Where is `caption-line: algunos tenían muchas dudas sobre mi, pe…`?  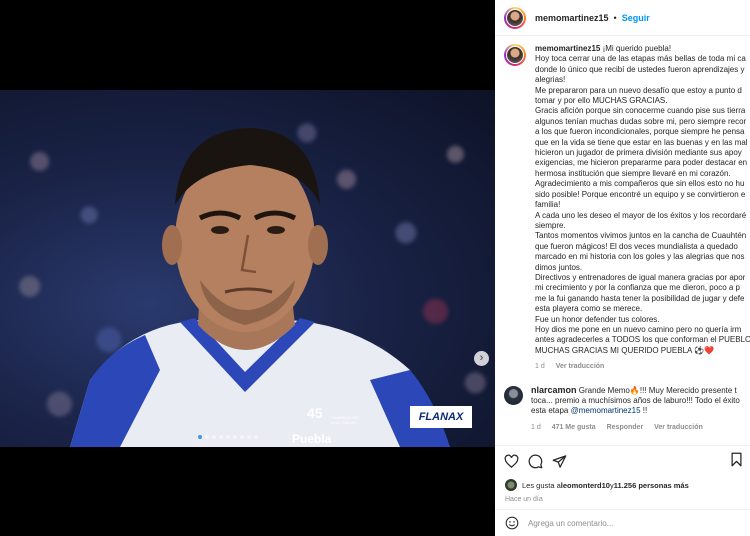
caption-line: algunos tenían muchas dudas sobre mi, pe… is located at coordinates (641, 121).